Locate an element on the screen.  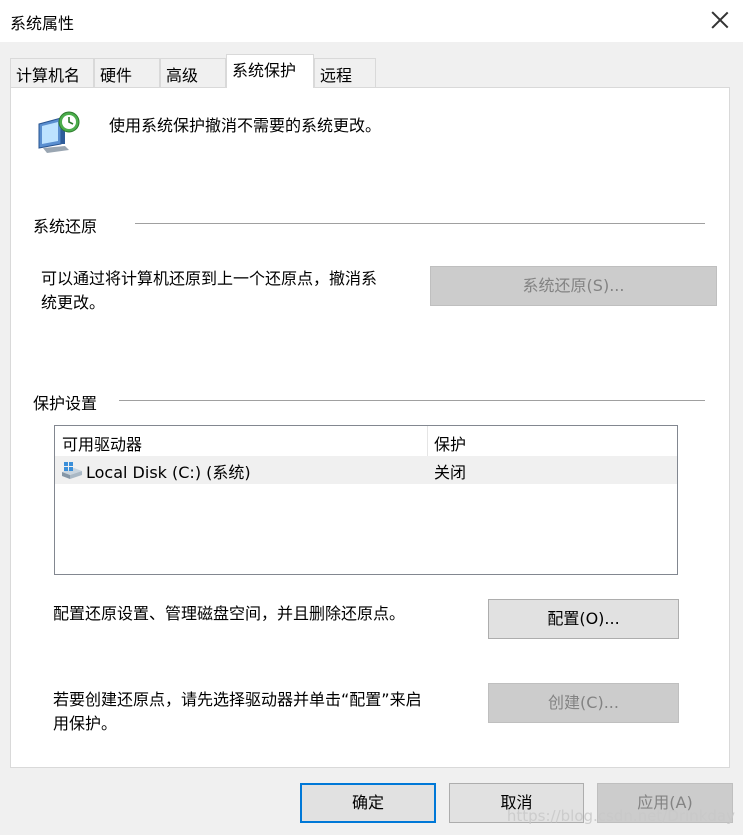
ok-button: 确定 is located at coordinates (368, 803).